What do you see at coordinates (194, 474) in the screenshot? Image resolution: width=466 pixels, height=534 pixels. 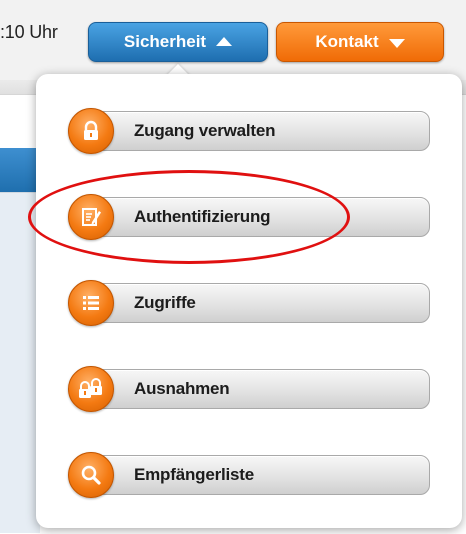 I see `menu-item-label: Empfängerliste` at bounding box center [194, 474].